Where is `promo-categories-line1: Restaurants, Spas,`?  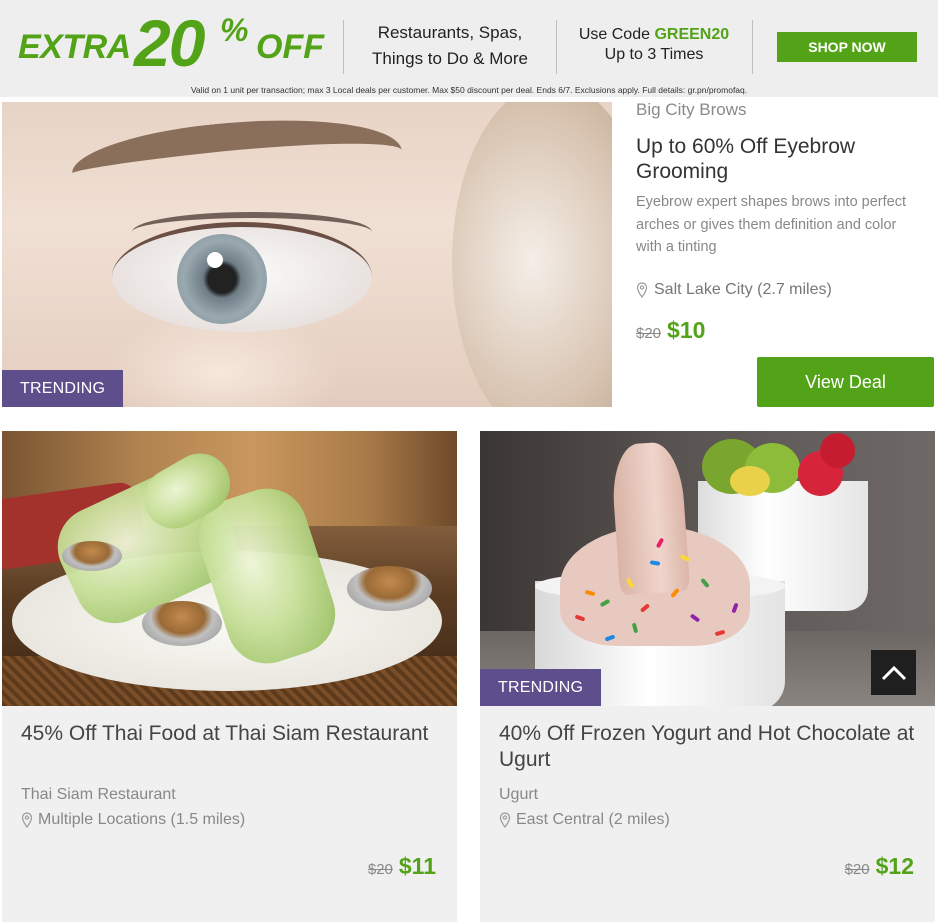
promo-categories-line1: Restaurants, Spas, is located at coordinates (450, 32).